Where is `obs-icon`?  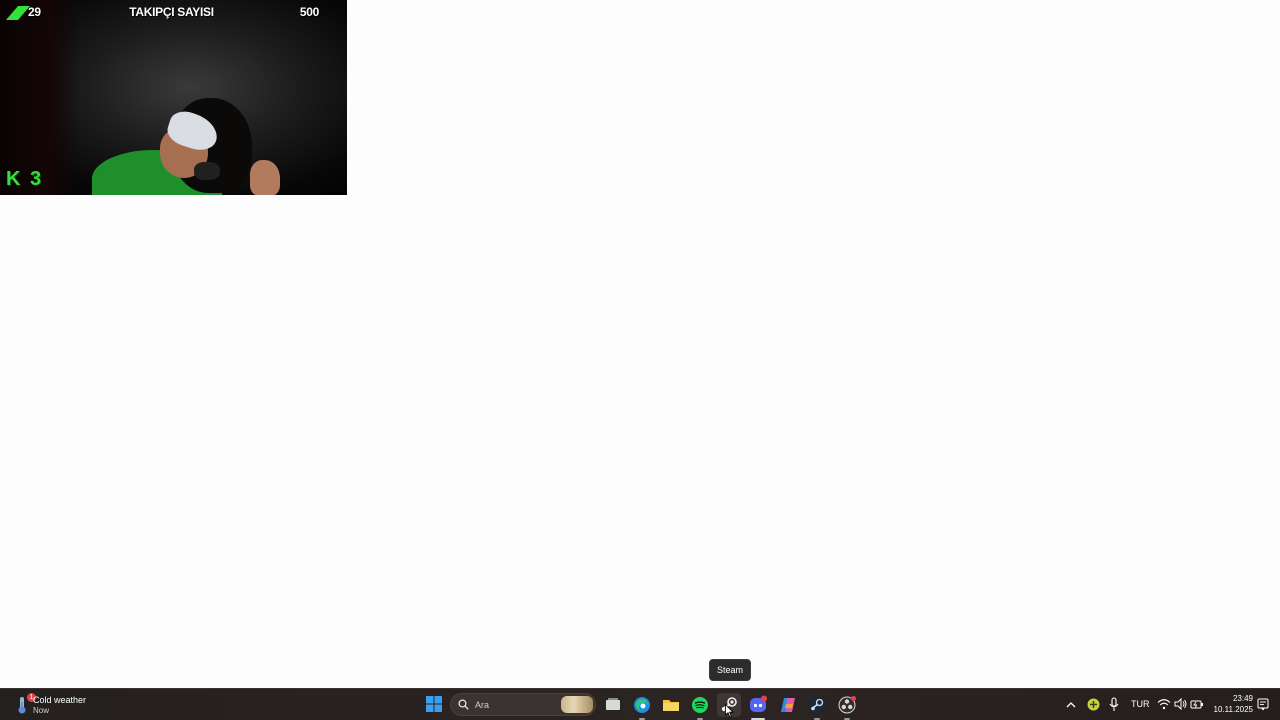
obs-icon is located at coordinates (847, 705).